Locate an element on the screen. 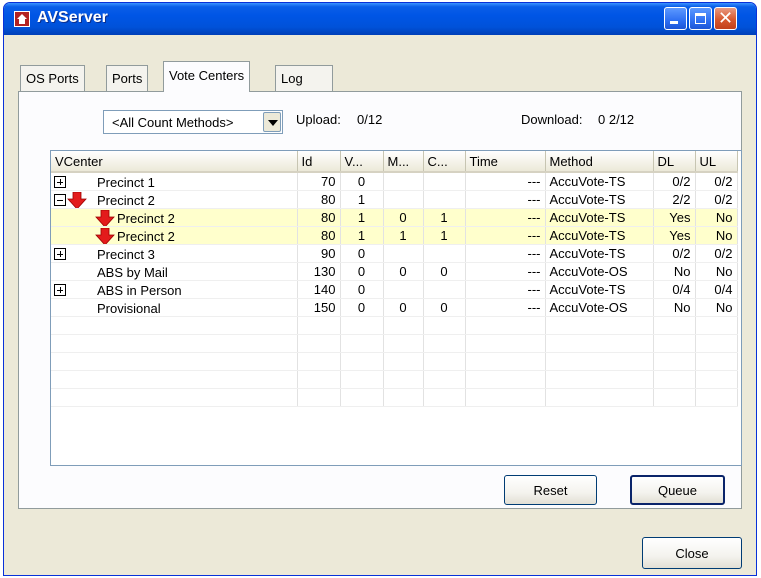 The image size is (761, 578). title-bar: AVServer ✕ is located at coordinates (380, 19).